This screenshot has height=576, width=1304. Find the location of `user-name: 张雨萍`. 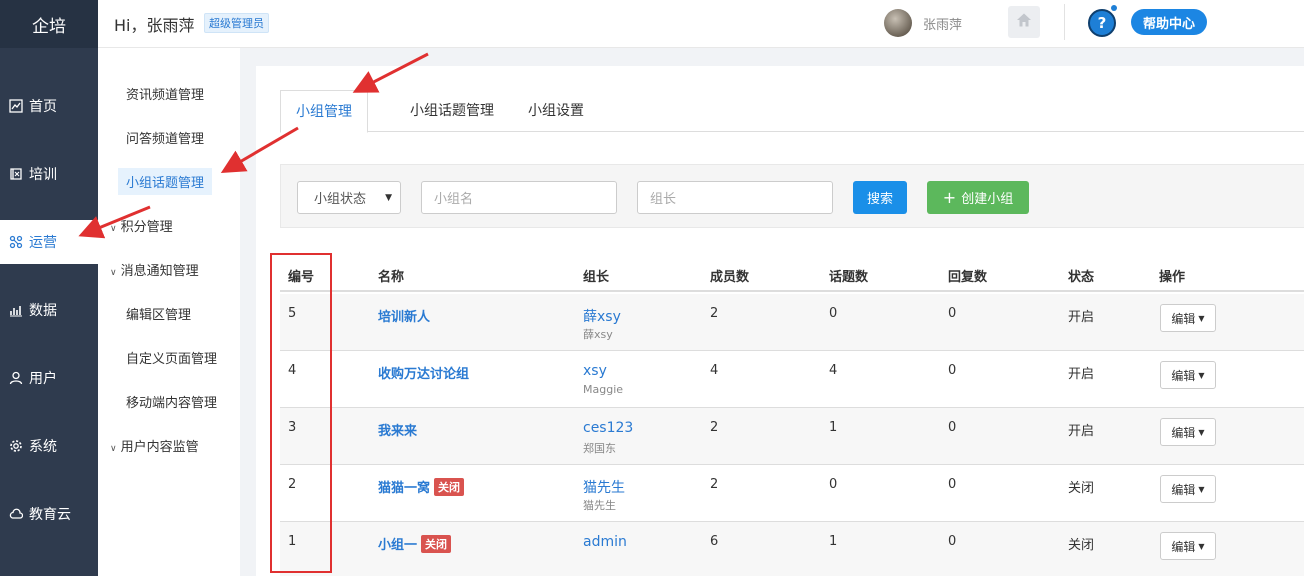

user-name: 张雨萍 is located at coordinates (942, 23).